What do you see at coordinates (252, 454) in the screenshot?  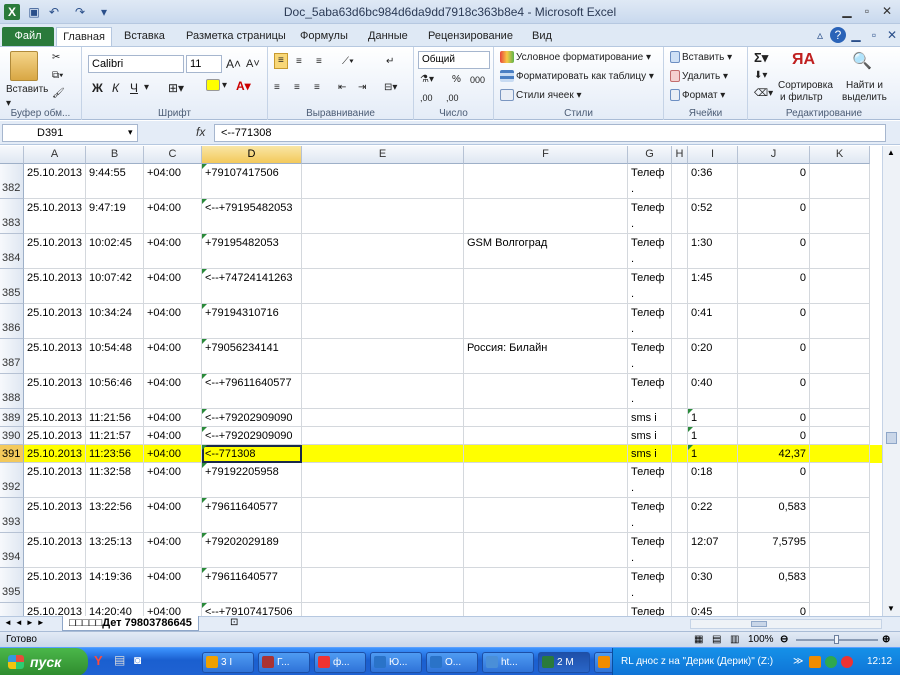 I see `cell-d: <--771308` at bounding box center [252, 454].